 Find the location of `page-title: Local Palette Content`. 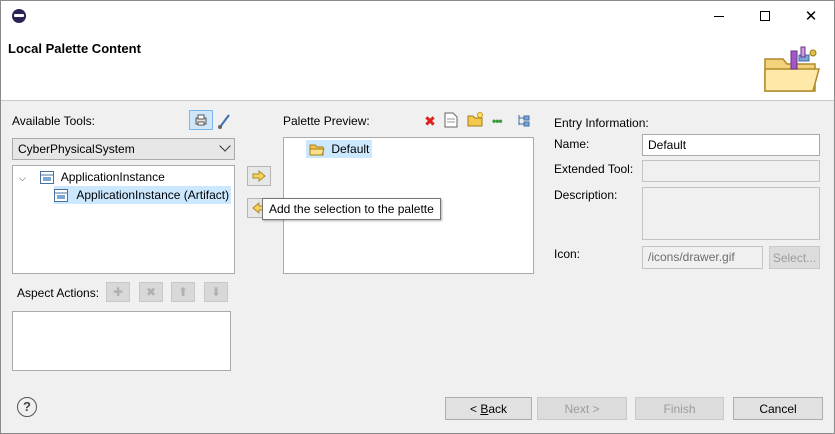

page-title: Local Palette Content is located at coordinates (74, 48).